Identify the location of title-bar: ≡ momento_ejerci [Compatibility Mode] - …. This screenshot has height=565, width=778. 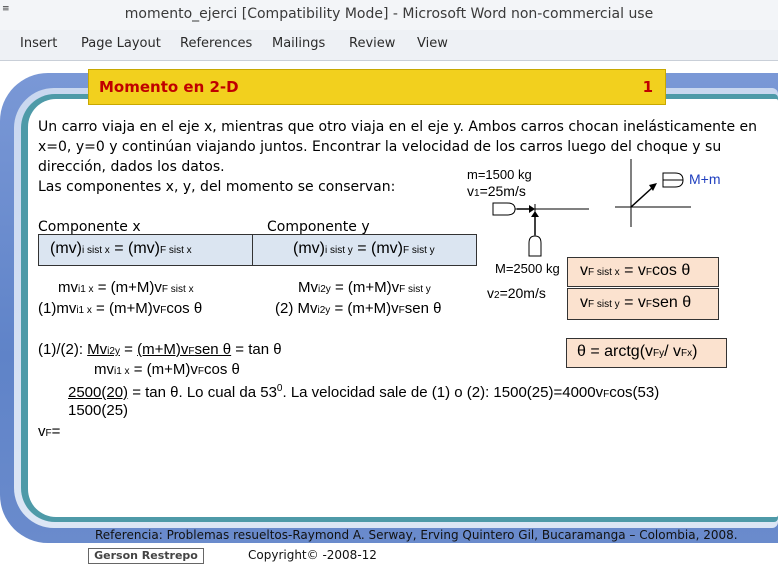
(389, 15).